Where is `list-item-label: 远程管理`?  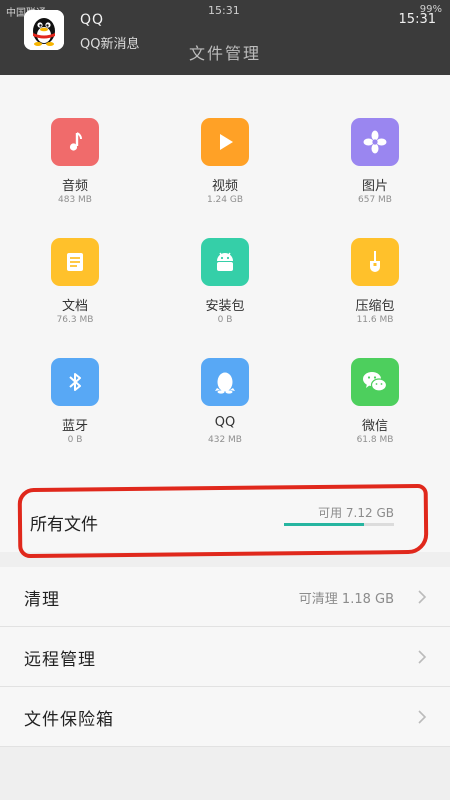 list-item-label: 远程管理 is located at coordinates (60, 660).